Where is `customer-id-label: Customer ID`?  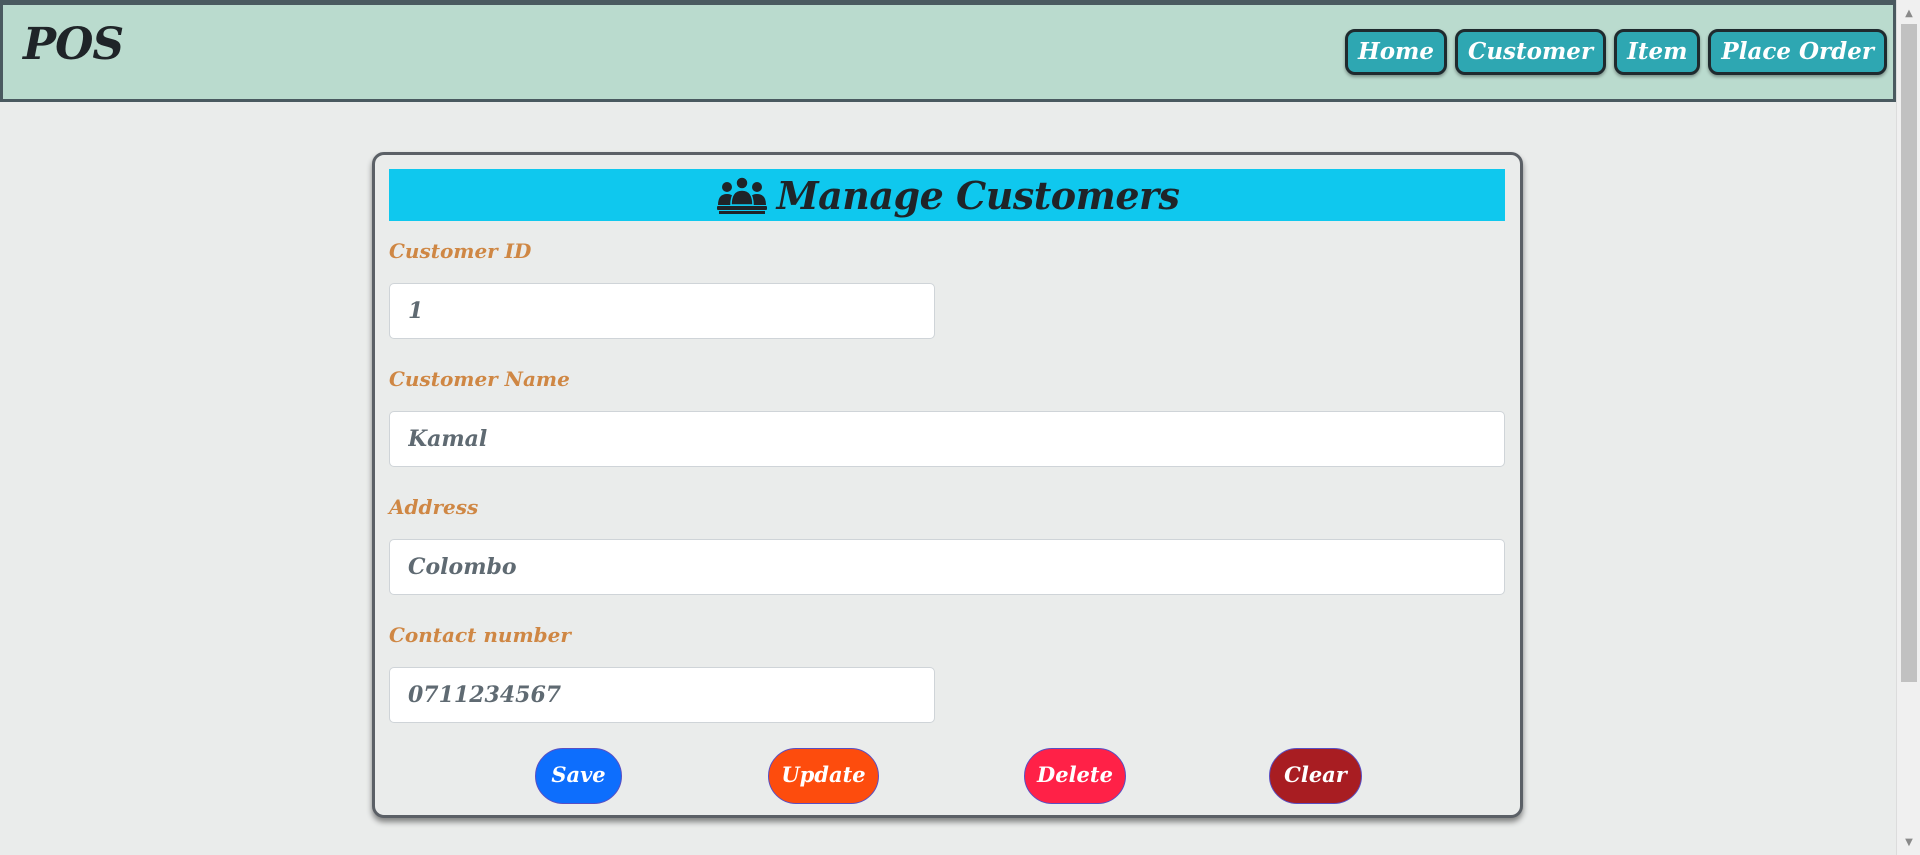 customer-id-label: Customer ID is located at coordinates (460, 251).